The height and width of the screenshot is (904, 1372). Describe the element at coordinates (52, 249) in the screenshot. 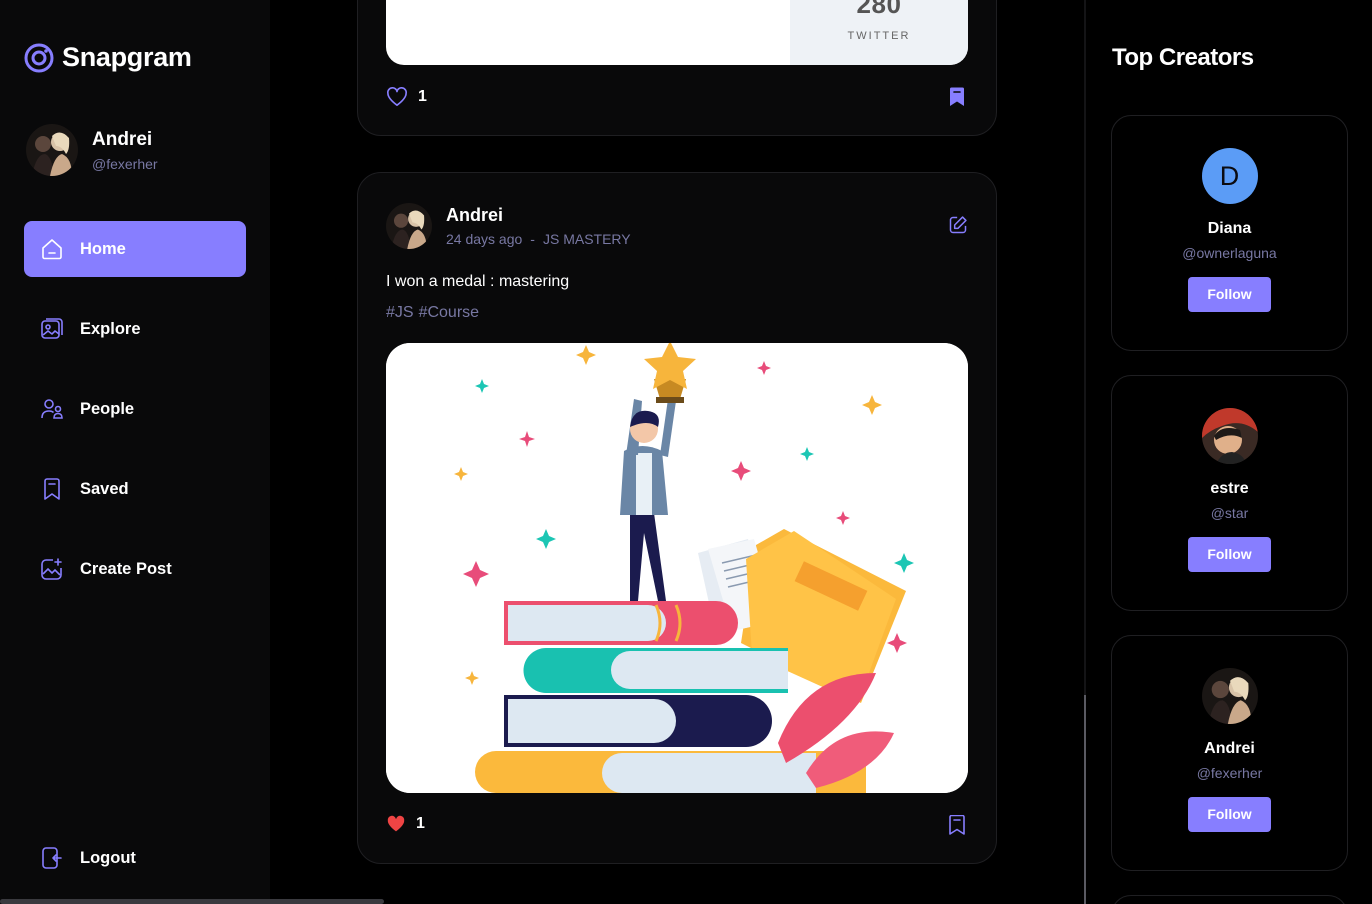

I see `home-icon` at that location.